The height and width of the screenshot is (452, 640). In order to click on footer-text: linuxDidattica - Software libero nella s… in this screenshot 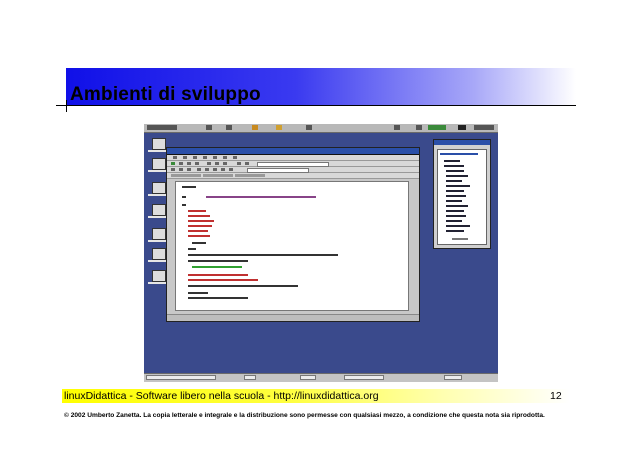, I will do `click(221, 396)`.